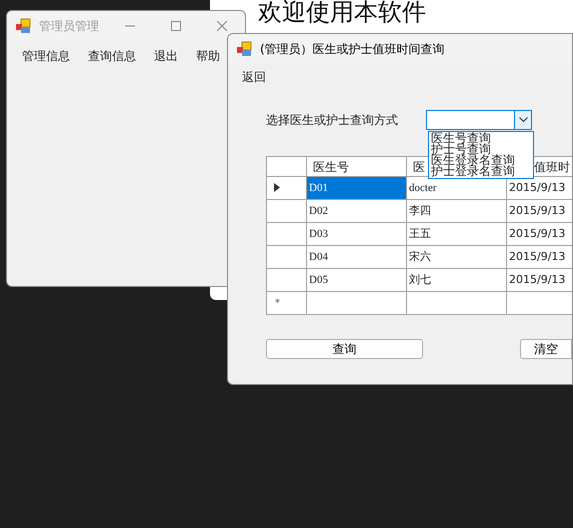  I want to click on table-cell: 刘七, so click(456, 280).